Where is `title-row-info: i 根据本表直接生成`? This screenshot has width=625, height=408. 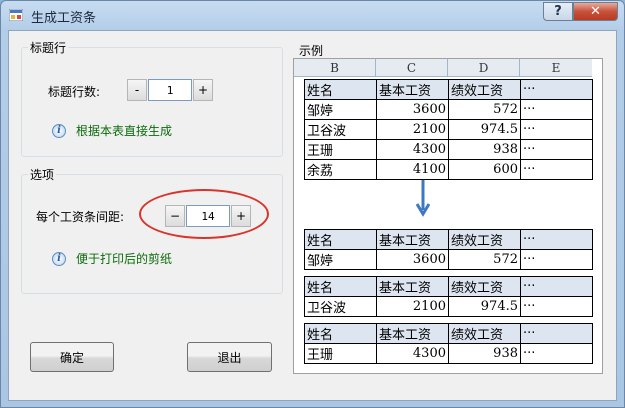
title-row-info: i 根据本表直接生成 is located at coordinates (112, 130).